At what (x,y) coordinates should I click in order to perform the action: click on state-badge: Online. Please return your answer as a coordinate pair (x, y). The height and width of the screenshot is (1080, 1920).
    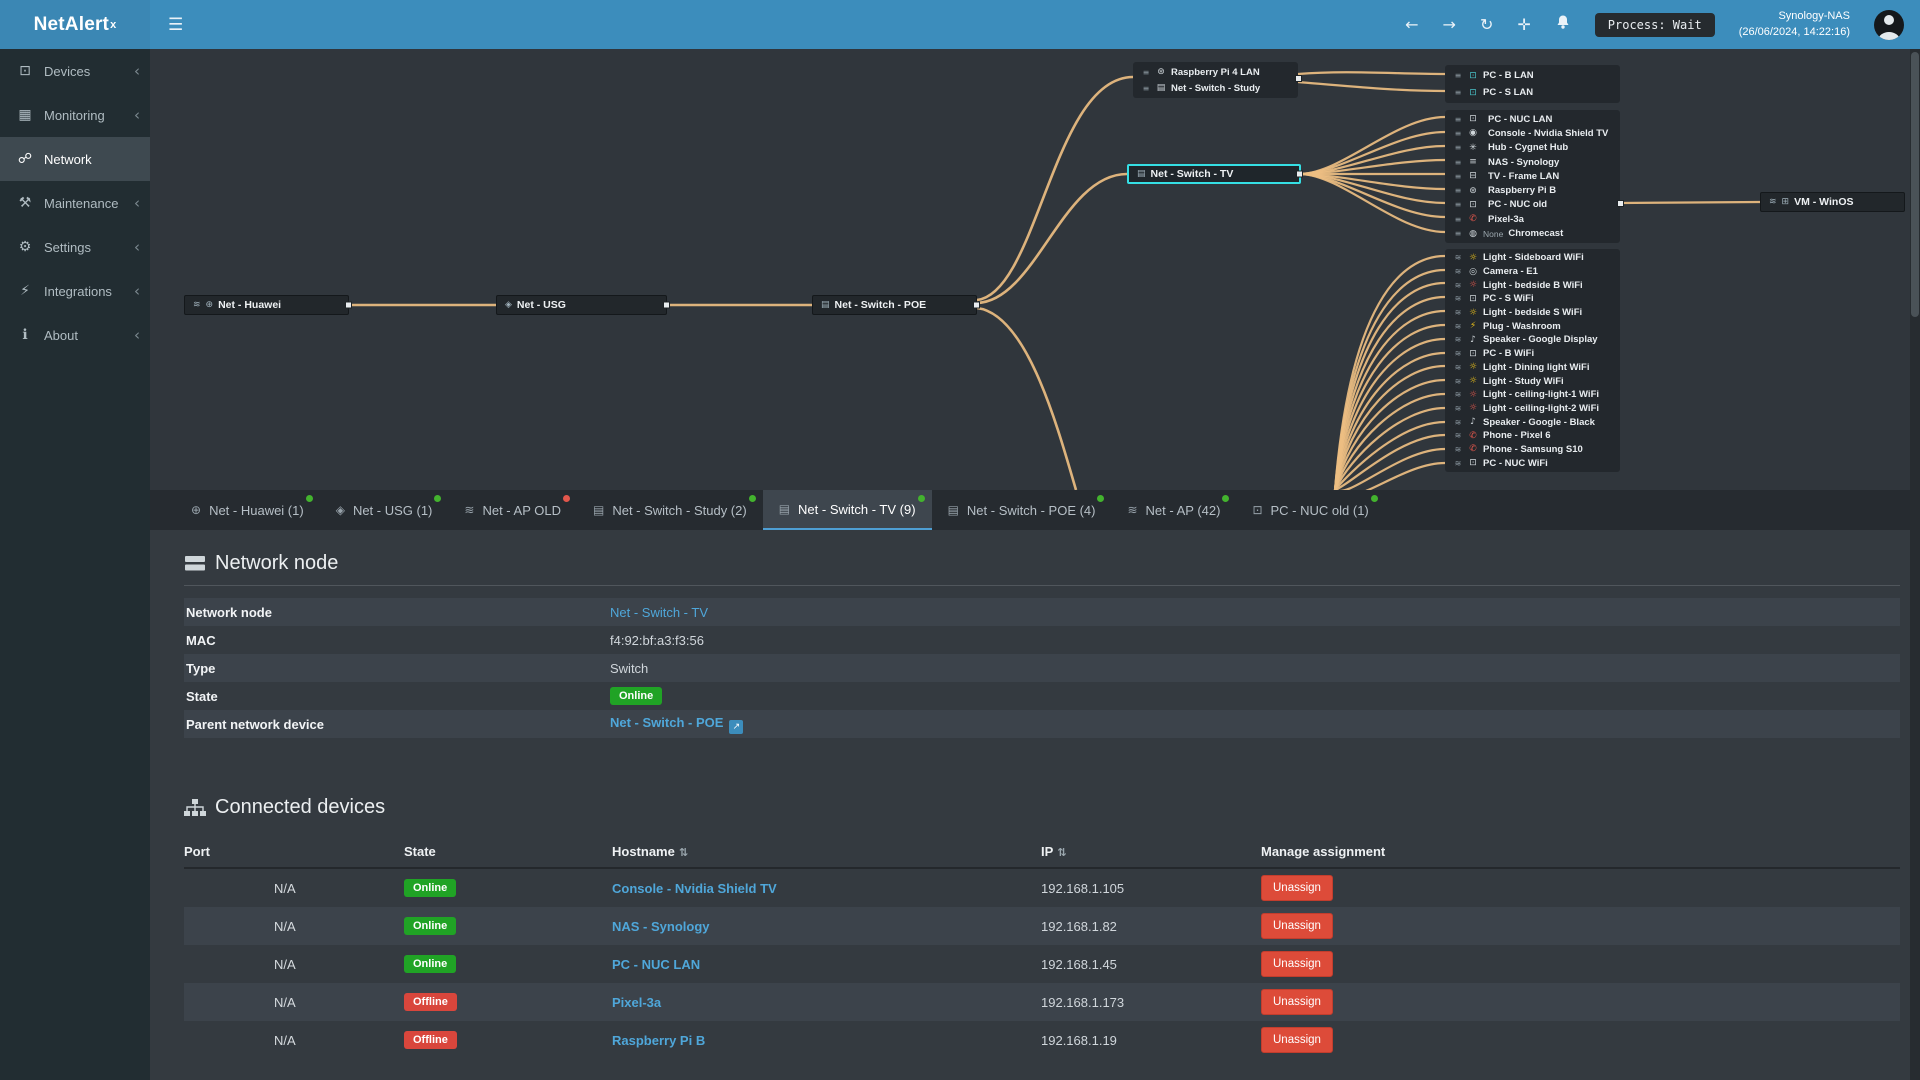
    Looking at the image, I should click on (430, 964).